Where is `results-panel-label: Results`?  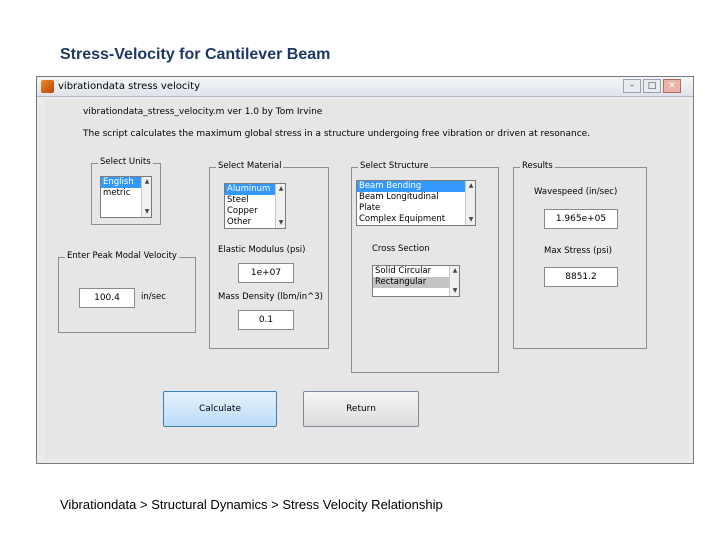
results-panel-label: Results is located at coordinates (537, 166).